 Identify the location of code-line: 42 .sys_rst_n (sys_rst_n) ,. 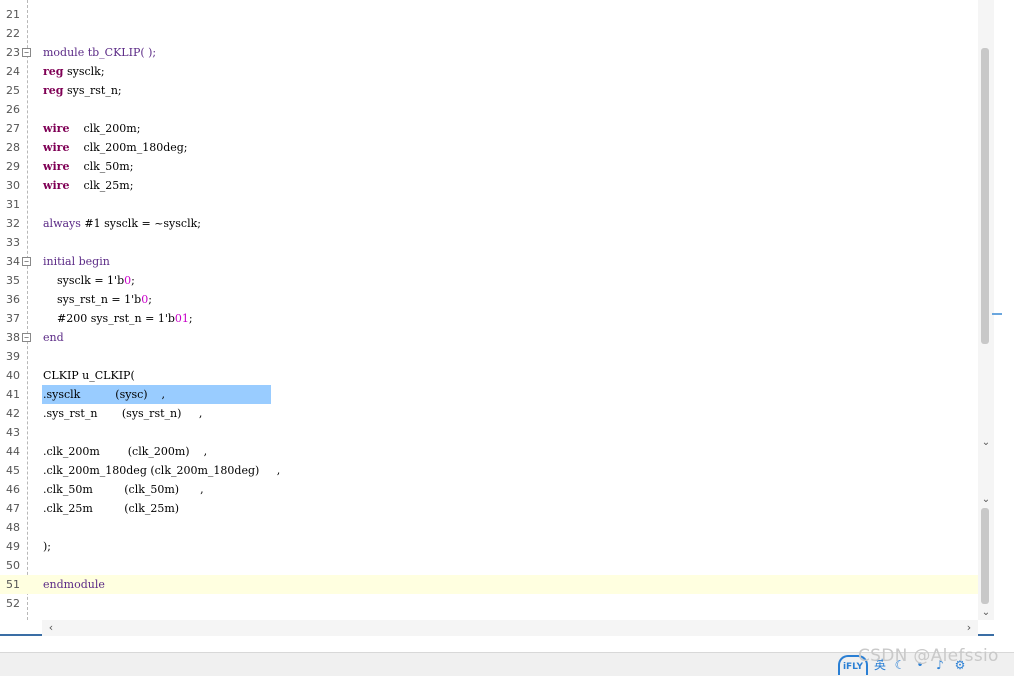
(489, 413).